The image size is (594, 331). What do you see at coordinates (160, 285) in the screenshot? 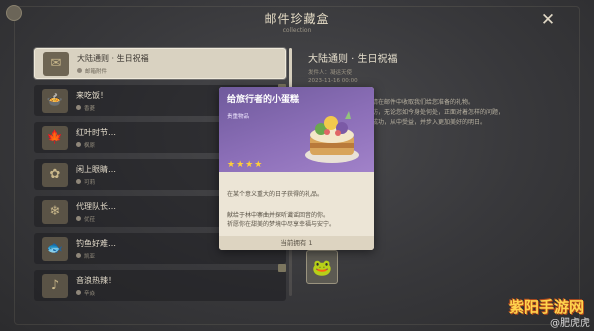
I see `mail-list-item: ♪ 音浪热辣！ 辛焱` at bounding box center [160, 285].